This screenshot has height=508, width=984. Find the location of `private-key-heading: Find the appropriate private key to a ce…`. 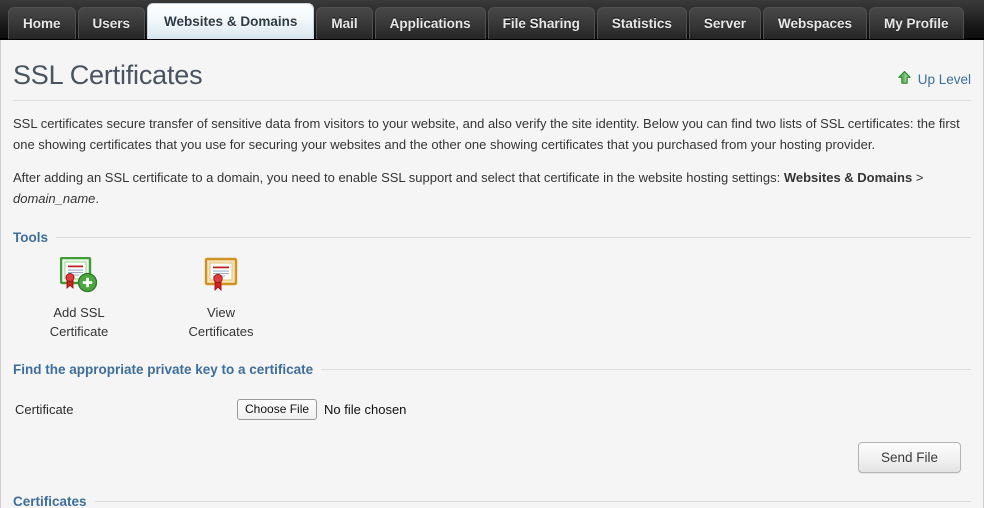

private-key-heading: Find the appropriate private key to a ce… is located at coordinates (163, 370).